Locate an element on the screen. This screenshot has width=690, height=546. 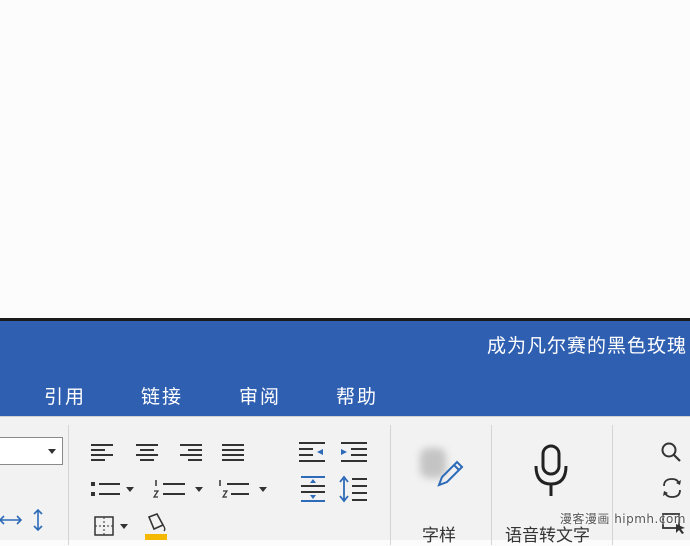
microphone-icon is located at coordinates (551, 472).